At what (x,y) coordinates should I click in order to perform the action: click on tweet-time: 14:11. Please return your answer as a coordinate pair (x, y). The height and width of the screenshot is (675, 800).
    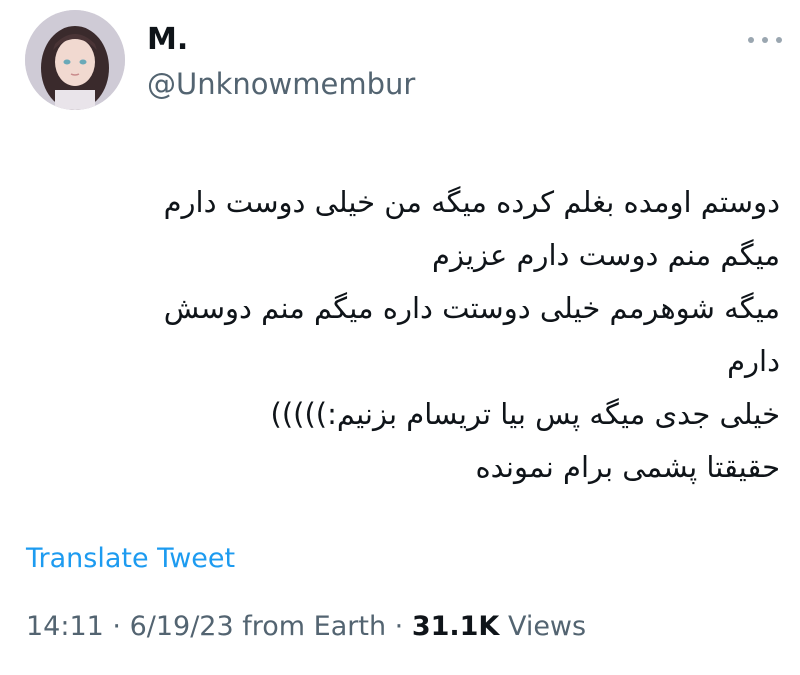
    Looking at the image, I should click on (65, 626).